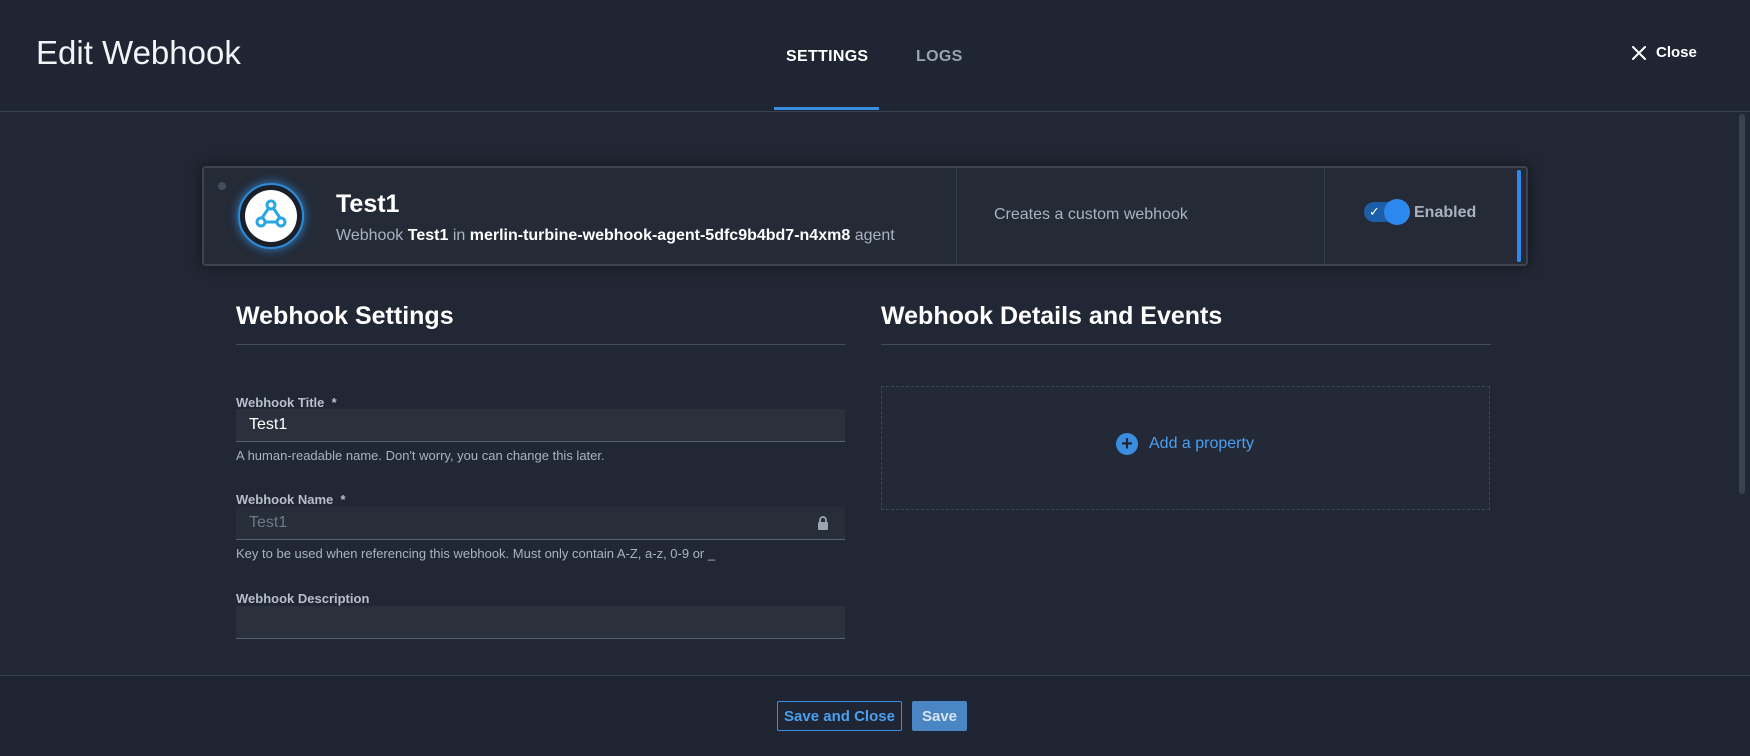 The image size is (1750, 756). I want to click on enabled-toggle: ✓, so click(1387, 212).